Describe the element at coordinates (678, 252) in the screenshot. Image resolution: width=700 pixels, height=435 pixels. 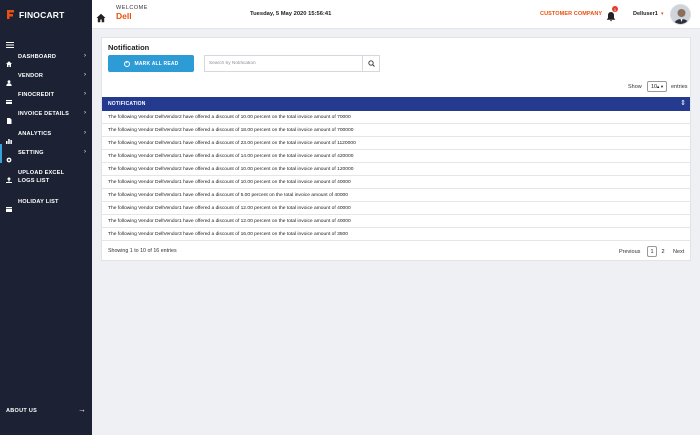
I see `pagination-next: Next` at that location.